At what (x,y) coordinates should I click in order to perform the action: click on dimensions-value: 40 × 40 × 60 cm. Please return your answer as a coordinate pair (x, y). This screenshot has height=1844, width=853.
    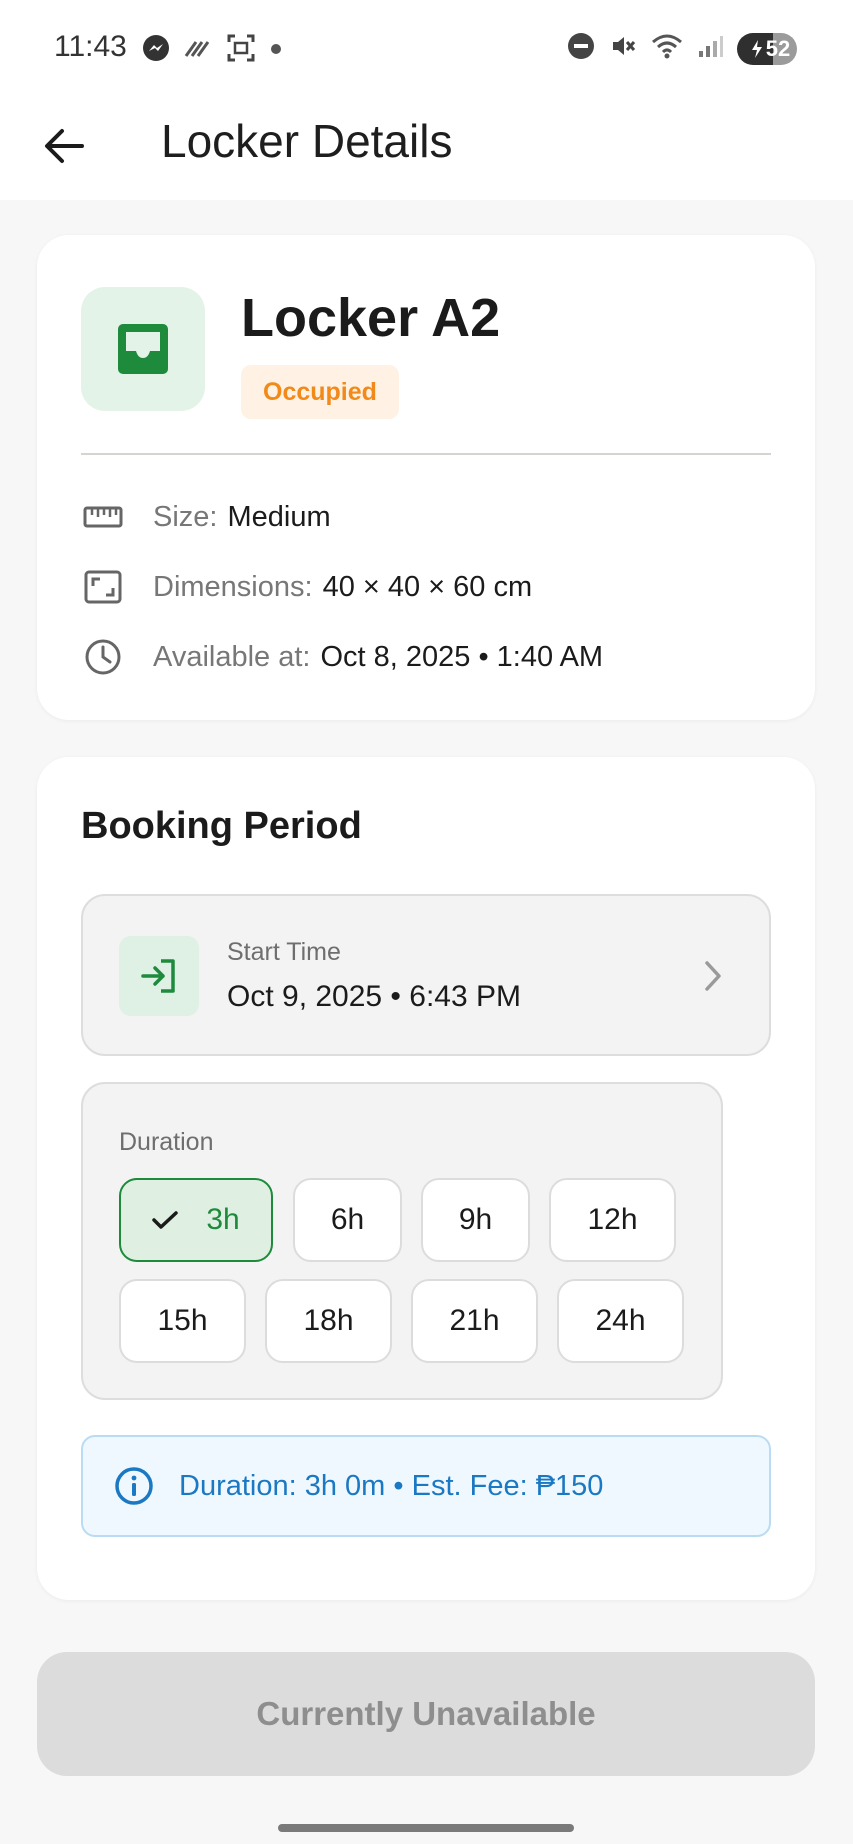
    Looking at the image, I should click on (427, 586).